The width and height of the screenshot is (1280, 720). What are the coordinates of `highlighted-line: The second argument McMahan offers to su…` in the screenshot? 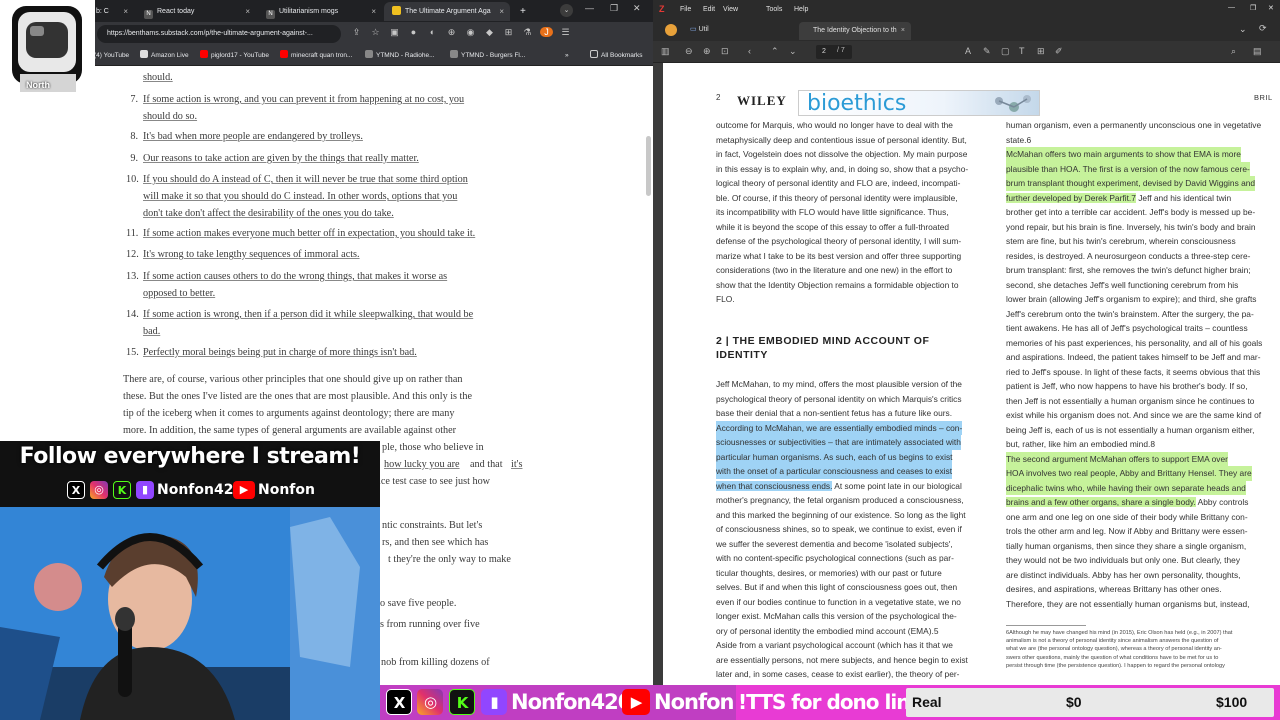 It's located at (1117, 458).